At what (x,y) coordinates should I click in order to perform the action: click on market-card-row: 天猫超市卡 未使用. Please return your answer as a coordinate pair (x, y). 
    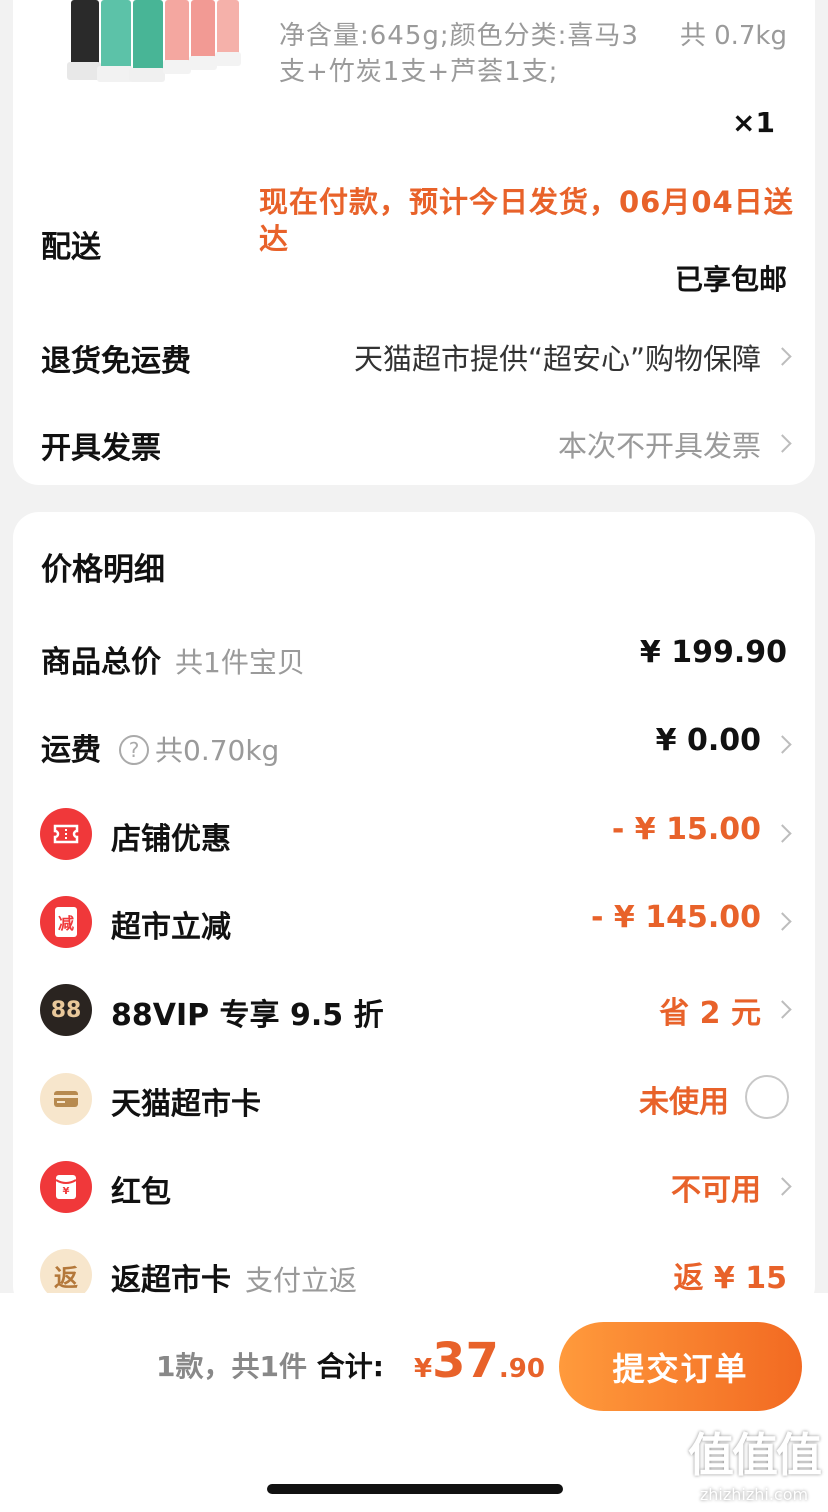
    Looking at the image, I should click on (414, 1097).